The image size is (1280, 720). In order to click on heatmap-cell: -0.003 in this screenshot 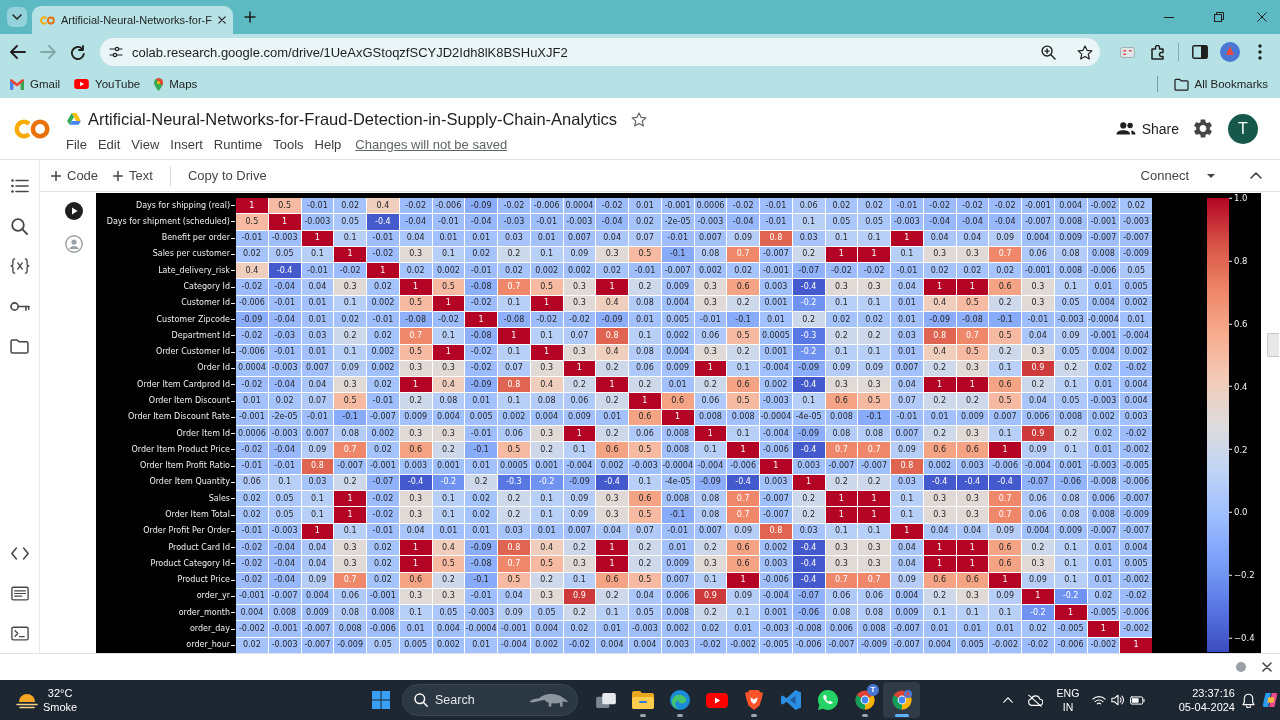, I will do `click(284, 368)`.